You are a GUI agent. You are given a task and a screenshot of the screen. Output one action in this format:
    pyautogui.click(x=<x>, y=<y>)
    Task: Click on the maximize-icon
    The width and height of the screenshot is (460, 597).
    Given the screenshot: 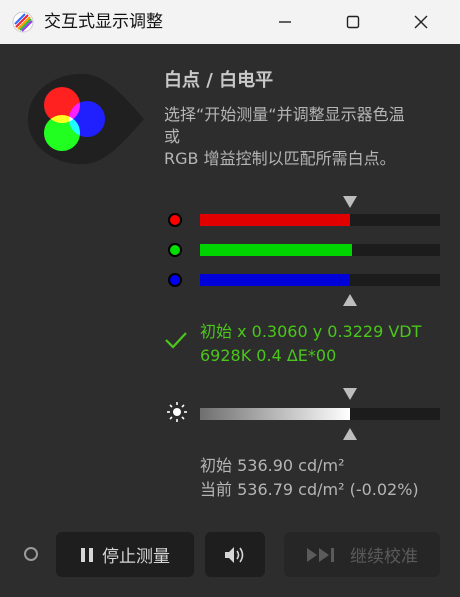 What is the action you would take?
    pyautogui.click(x=353, y=22)
    